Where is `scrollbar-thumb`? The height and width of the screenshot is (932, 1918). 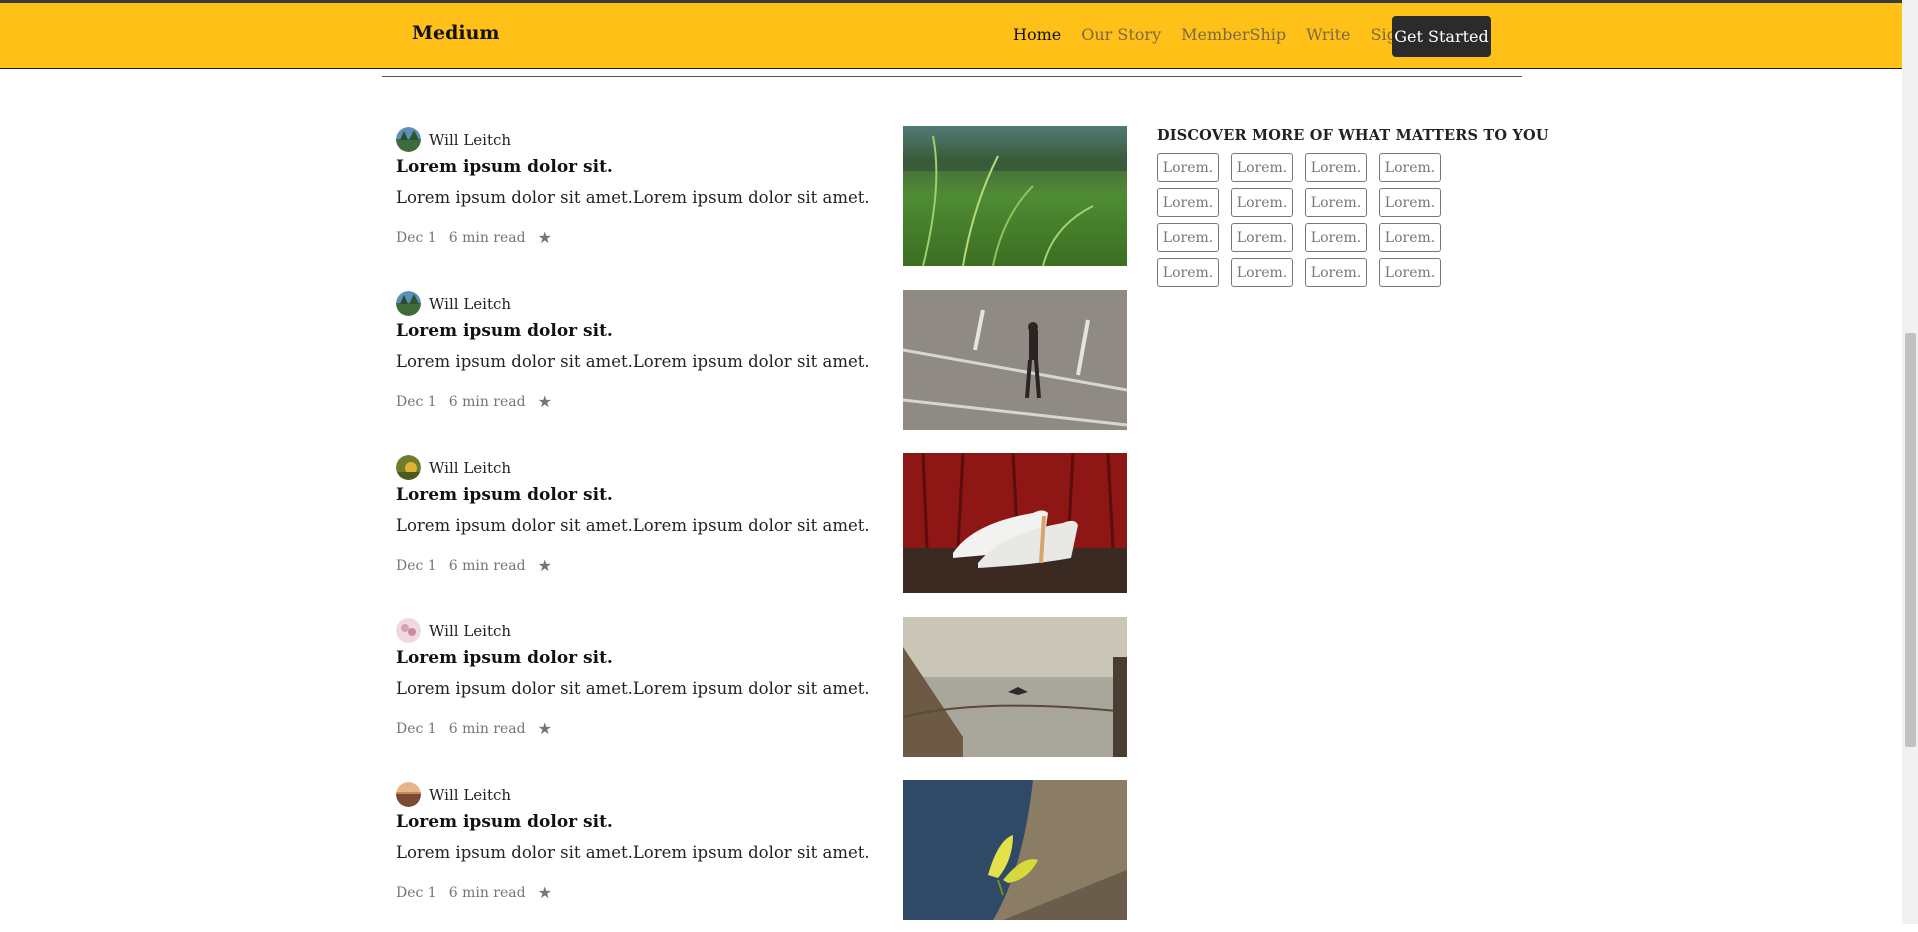 scrollbar-thumb is located at coordinates (1910, 540).